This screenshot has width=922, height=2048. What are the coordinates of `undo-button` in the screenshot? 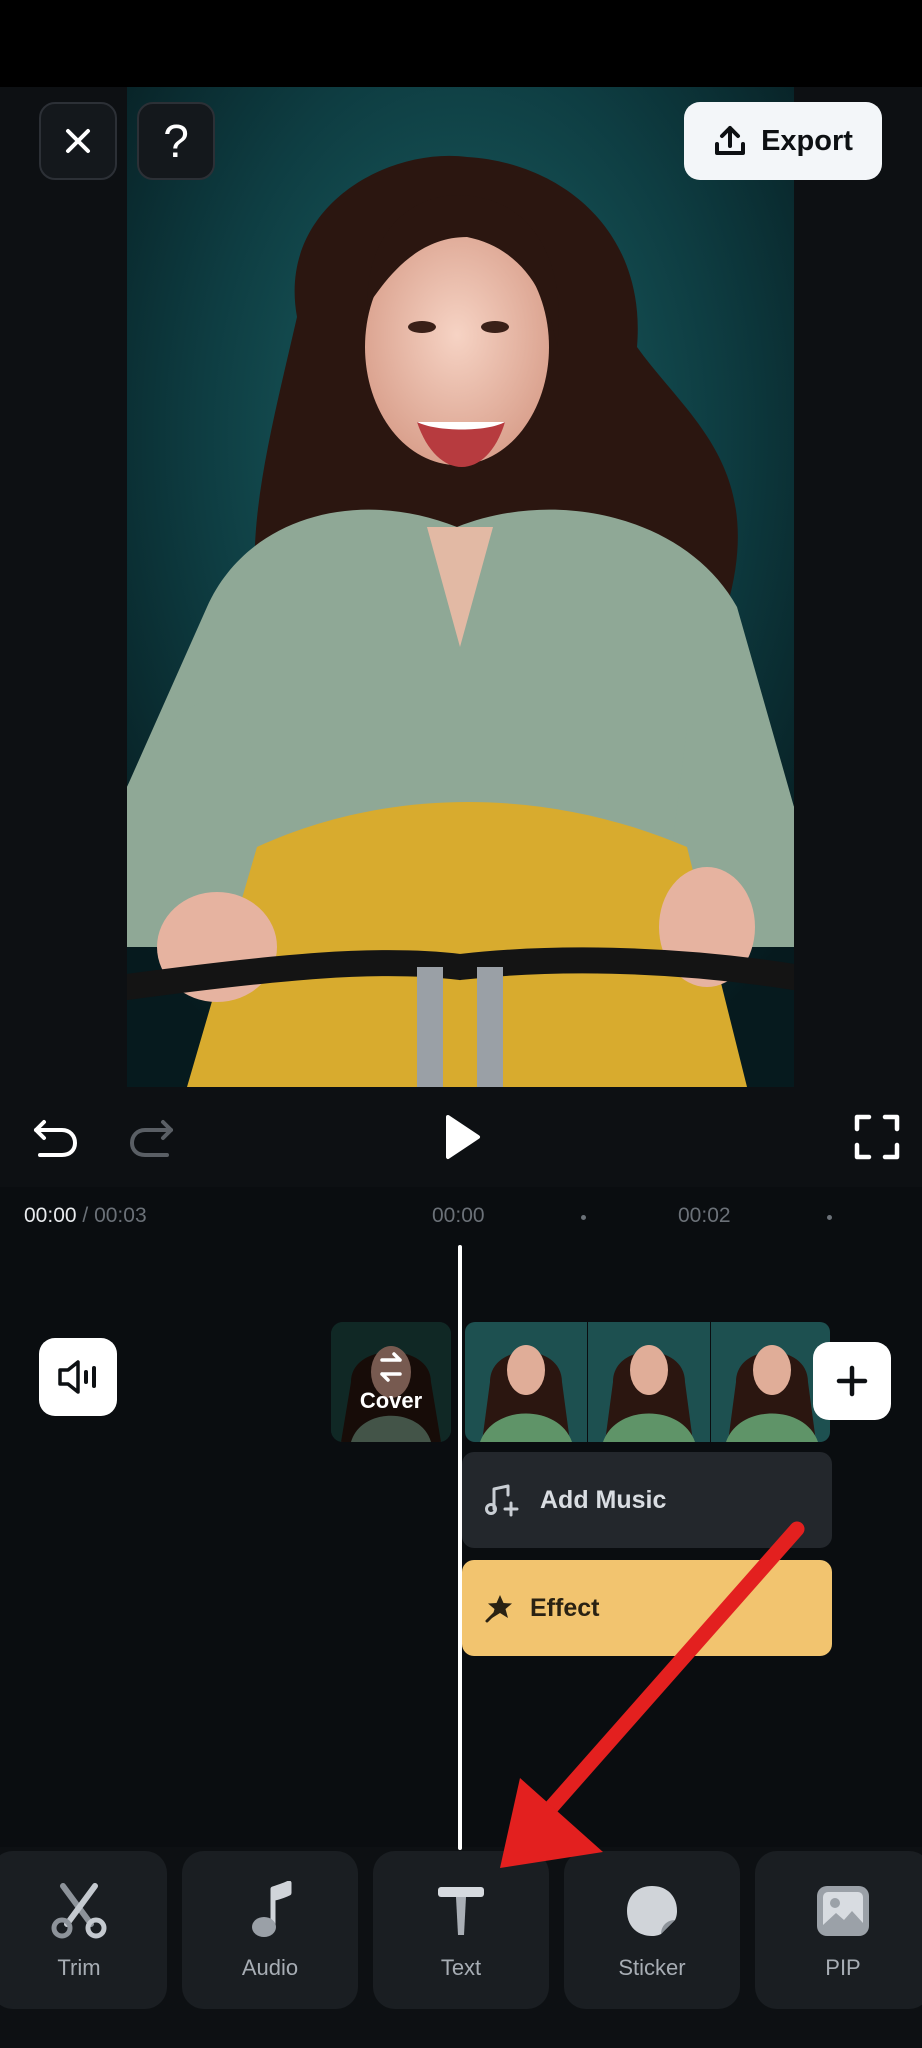 It's located at (55, 1137).